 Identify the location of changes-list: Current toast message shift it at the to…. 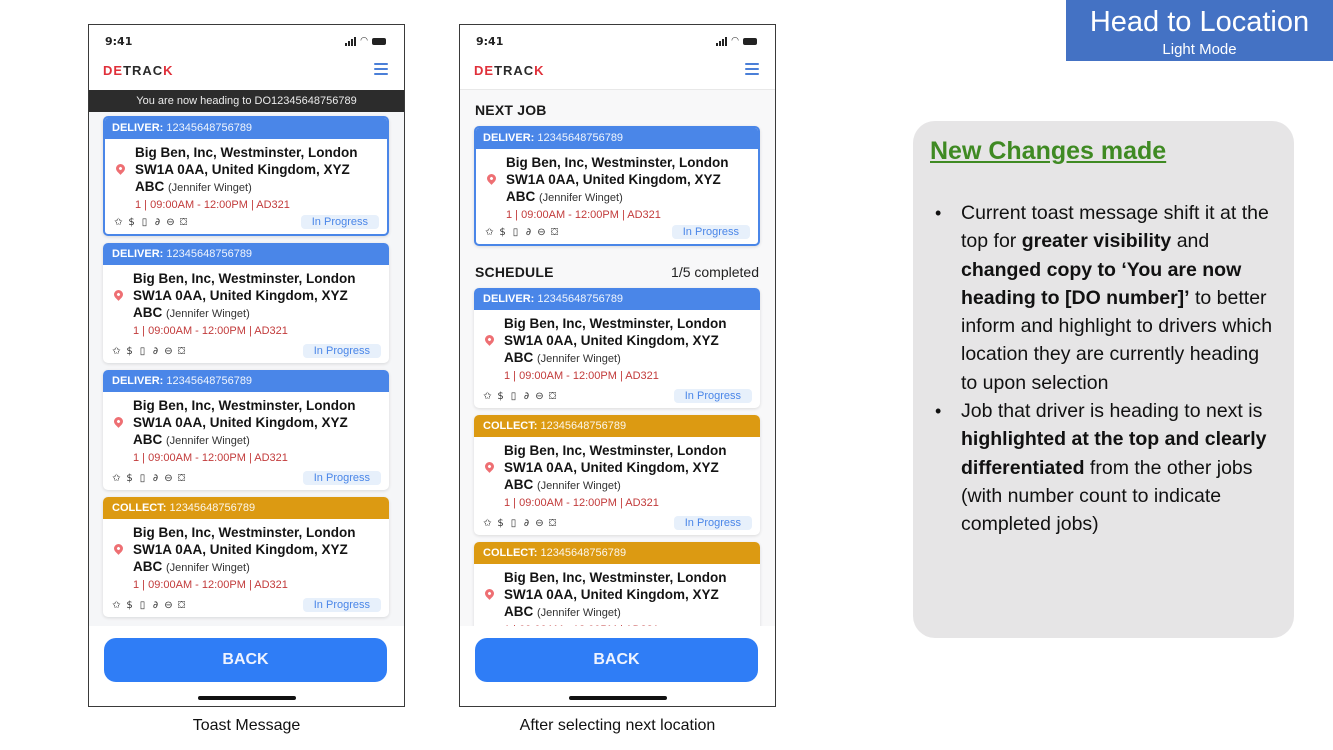
(1105, 369).